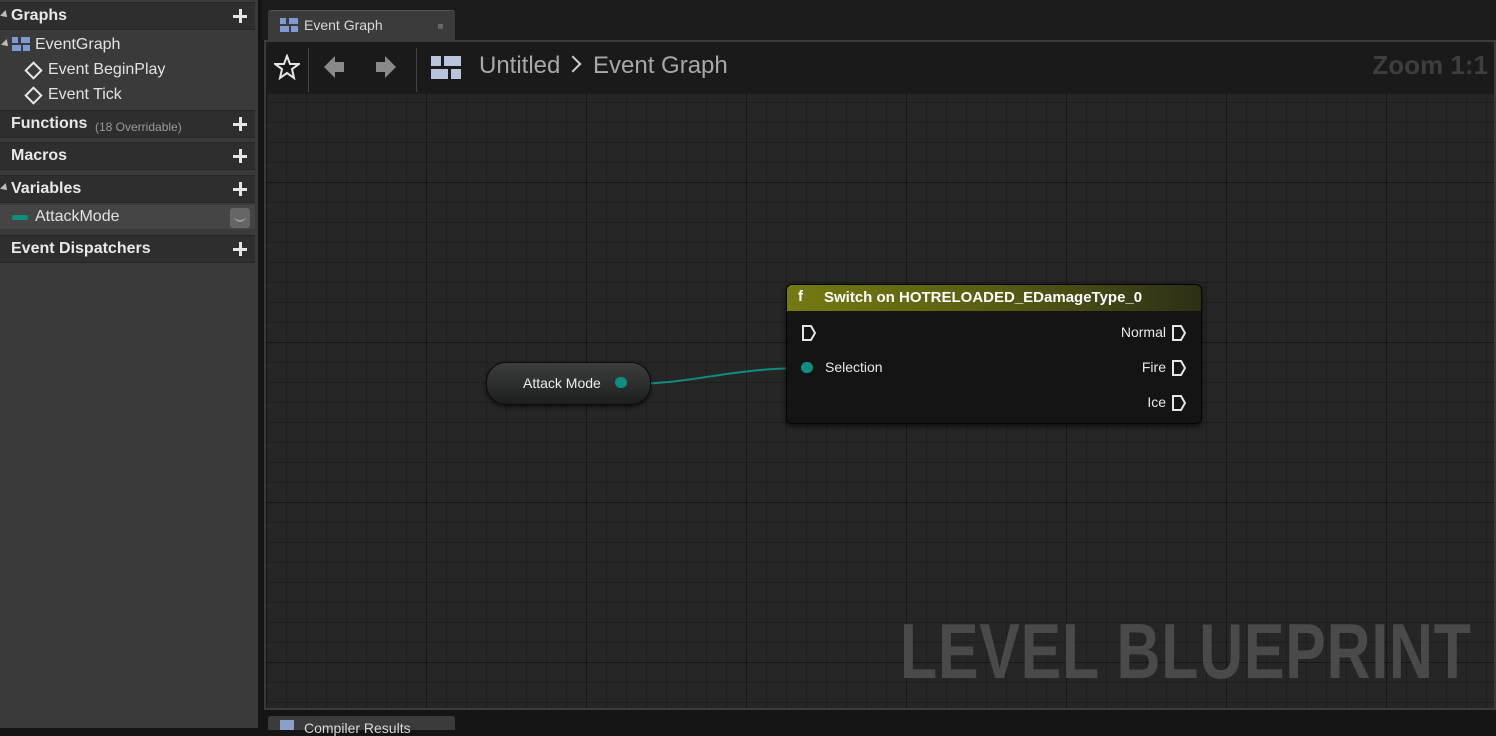 This screenshot has height=736, width=1496. I want to click on graph-toolbar, so click(880, 68).